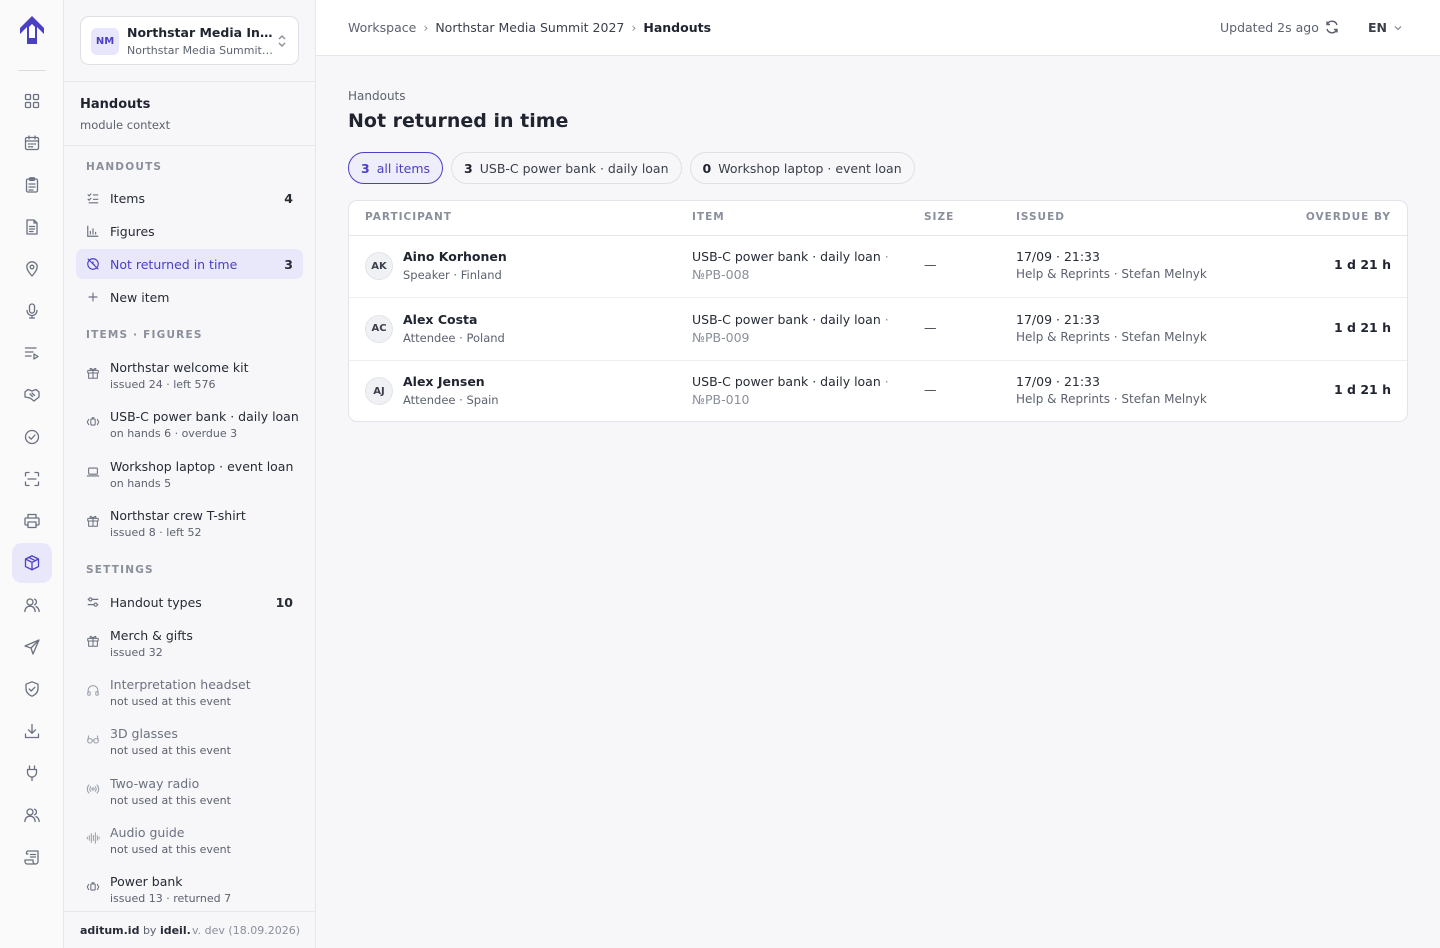 This screenshot has height=948, width=1440. I want to click on column-header-item: ITEM, so click(708, 217).